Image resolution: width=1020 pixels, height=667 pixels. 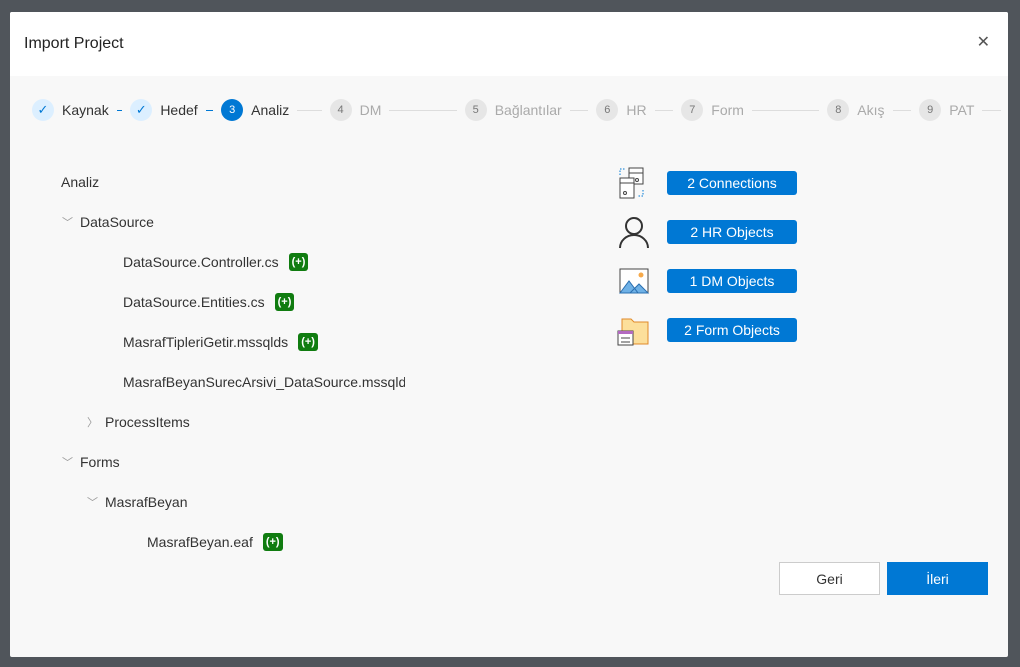 I want to click on tree-item: DataSource.Controller.cs (+), so click(x=216, y=262).